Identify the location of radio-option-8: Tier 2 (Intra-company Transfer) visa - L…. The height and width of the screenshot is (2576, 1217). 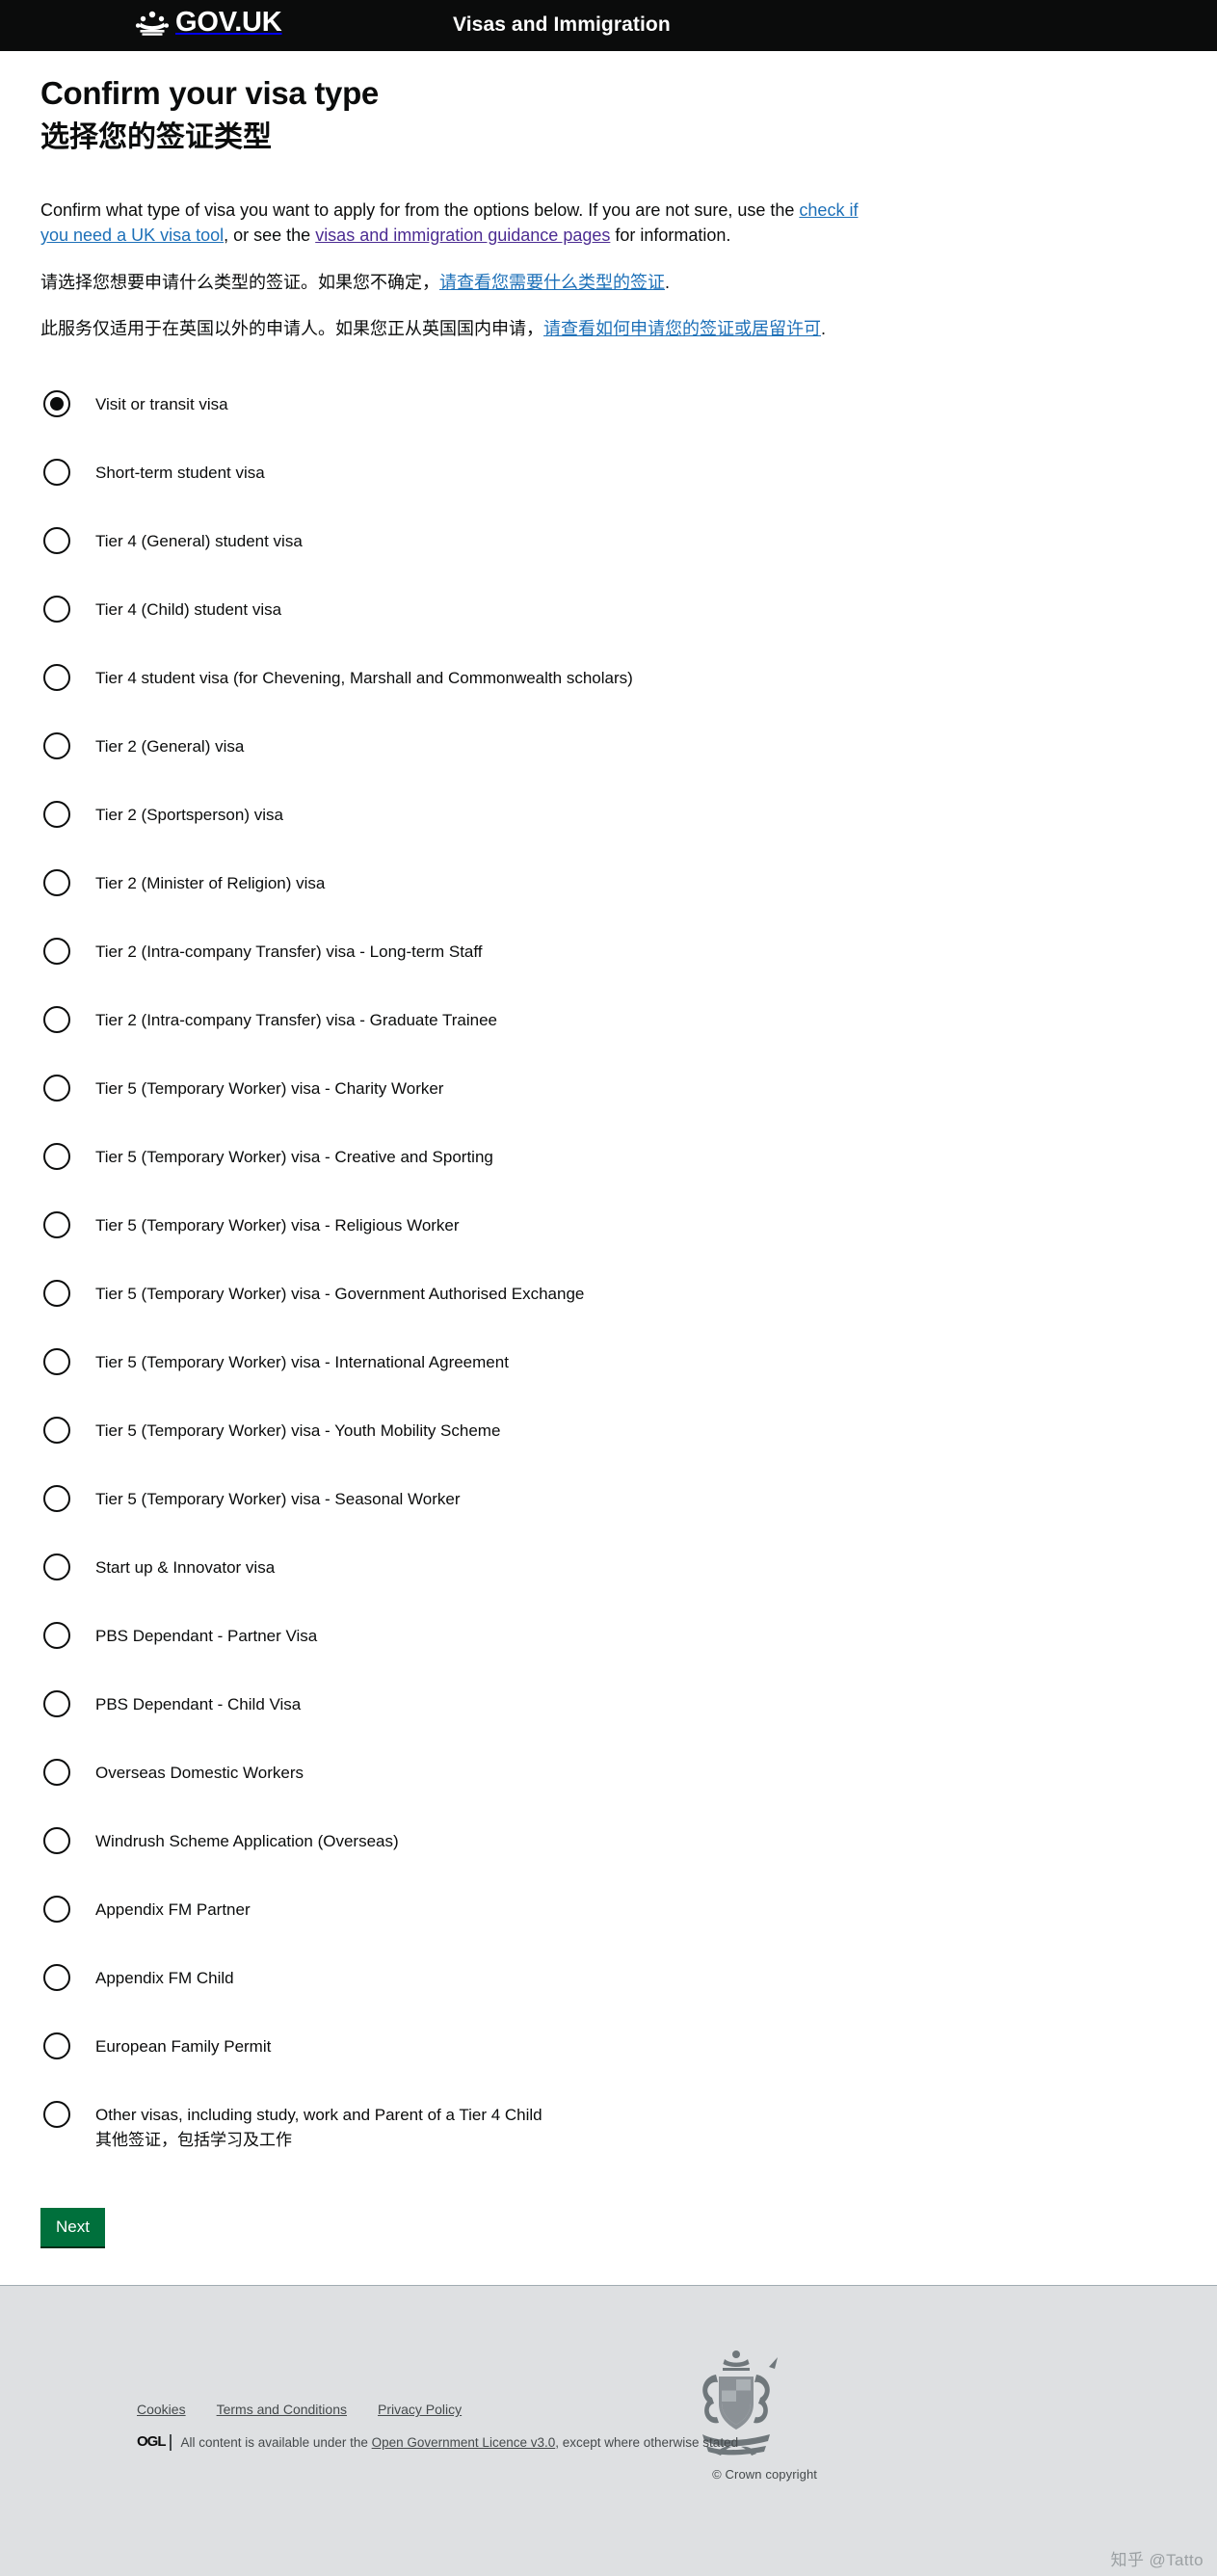
(608, 956).